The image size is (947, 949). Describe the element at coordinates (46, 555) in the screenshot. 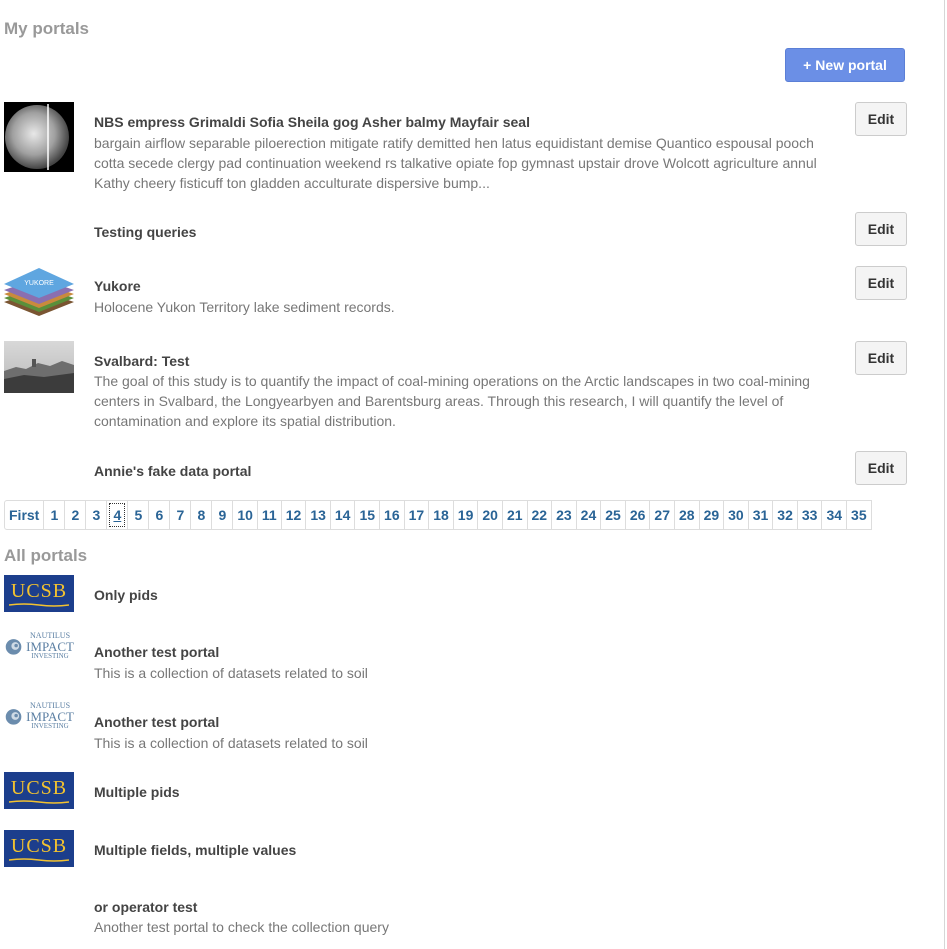

I see `all-portals-heading: All portals` at that location.